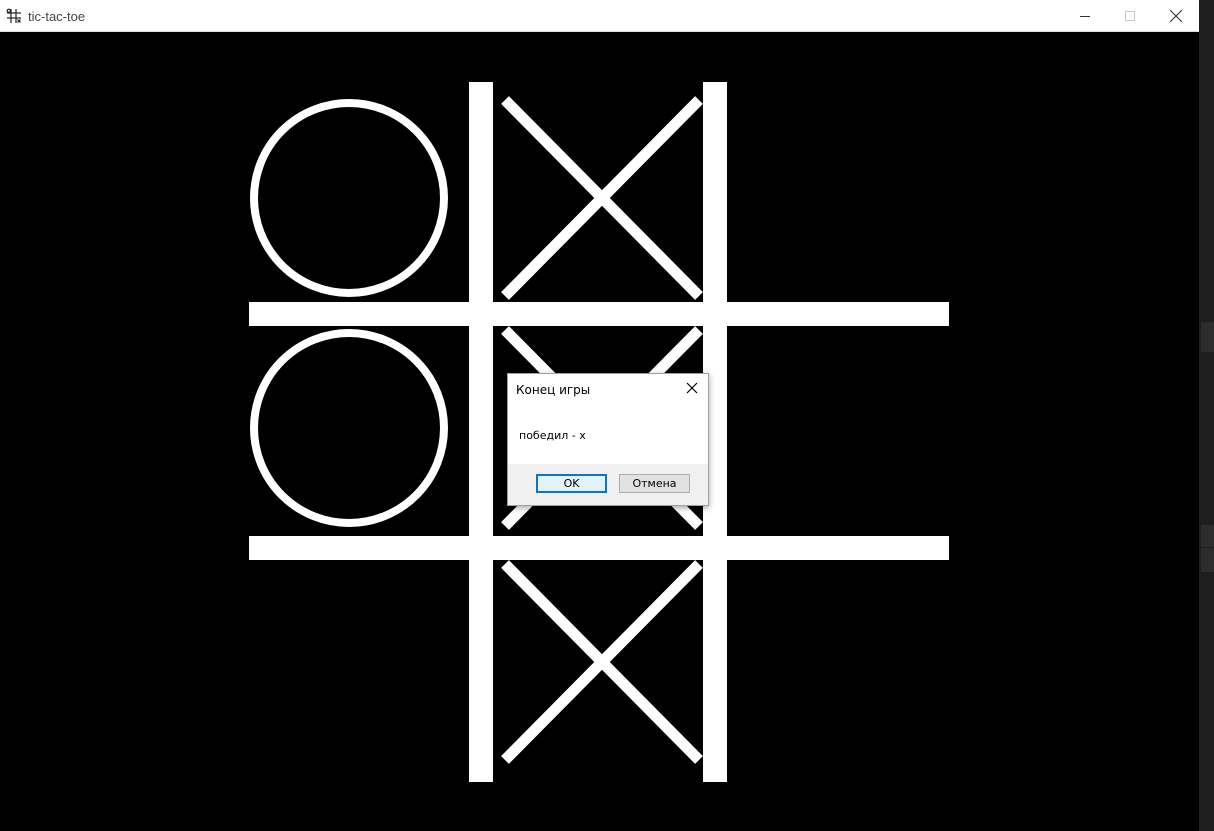  I want to click on minimize-button, so click(1085, 15).